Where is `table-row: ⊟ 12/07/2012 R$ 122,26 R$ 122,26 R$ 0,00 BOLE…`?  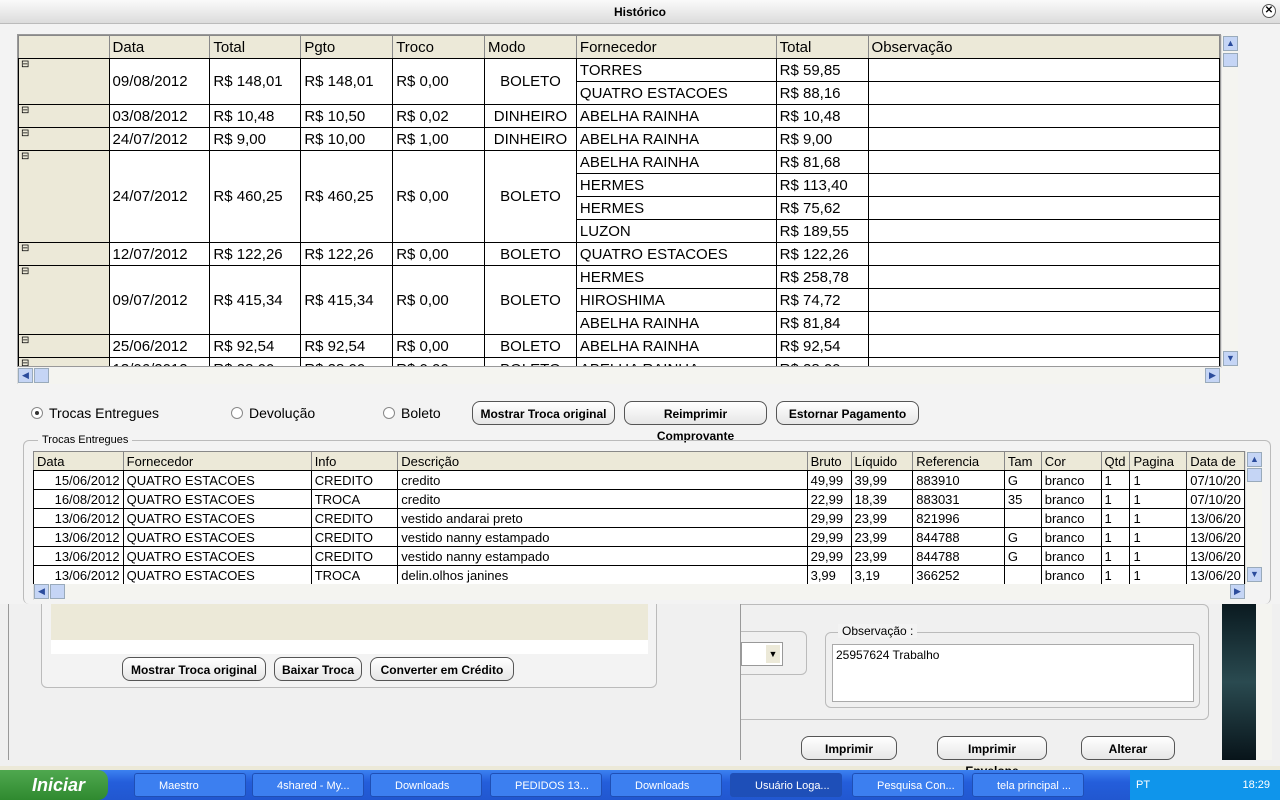 table-row: ⊟ 12/07/2012 R$ 122,26 R$ 122,26 R$ 0,00 BOLE… is located at coordinates (619, 254).